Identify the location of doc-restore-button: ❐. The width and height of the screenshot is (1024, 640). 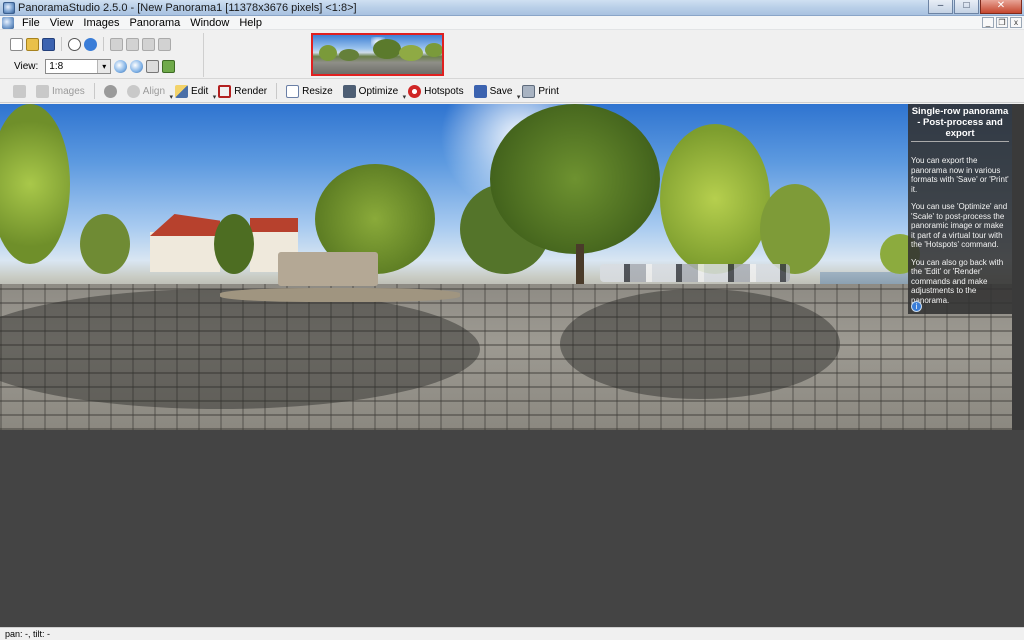
(1002, 22).